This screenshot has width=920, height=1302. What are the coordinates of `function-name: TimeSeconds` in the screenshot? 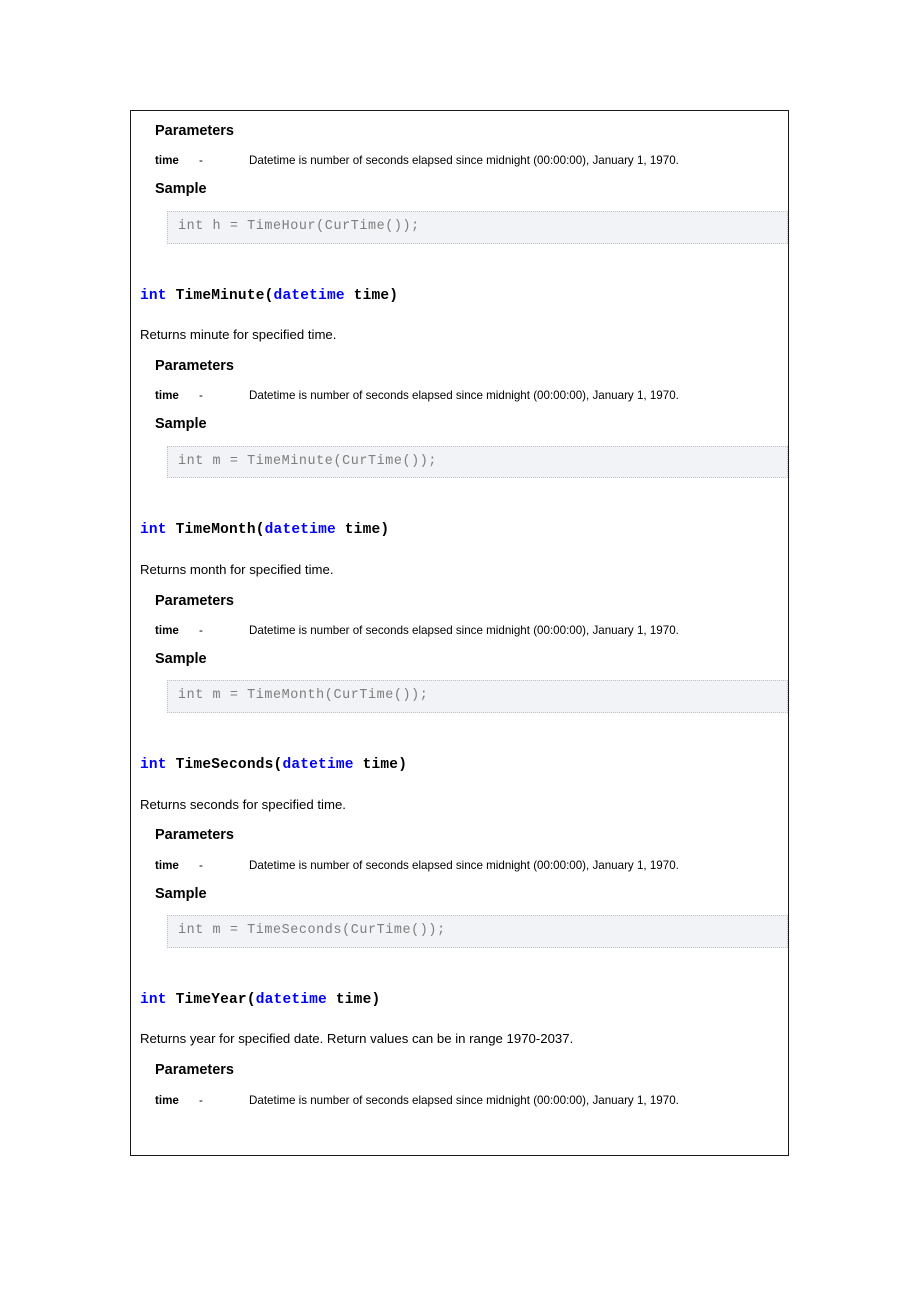 It's located at (224, 765).